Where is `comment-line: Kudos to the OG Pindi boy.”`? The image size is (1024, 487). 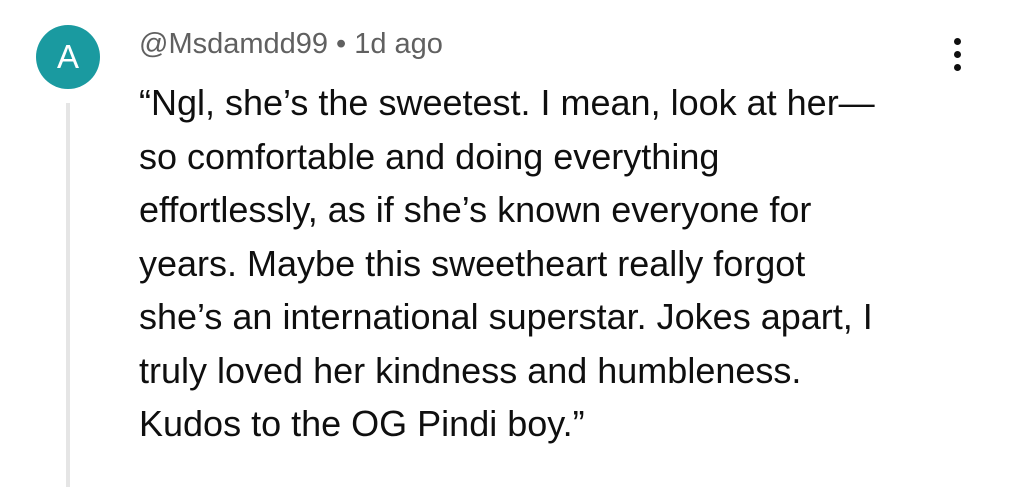
comment-line: Kudos to the OG Pindi boy.” is located at coordinates (362, 423).